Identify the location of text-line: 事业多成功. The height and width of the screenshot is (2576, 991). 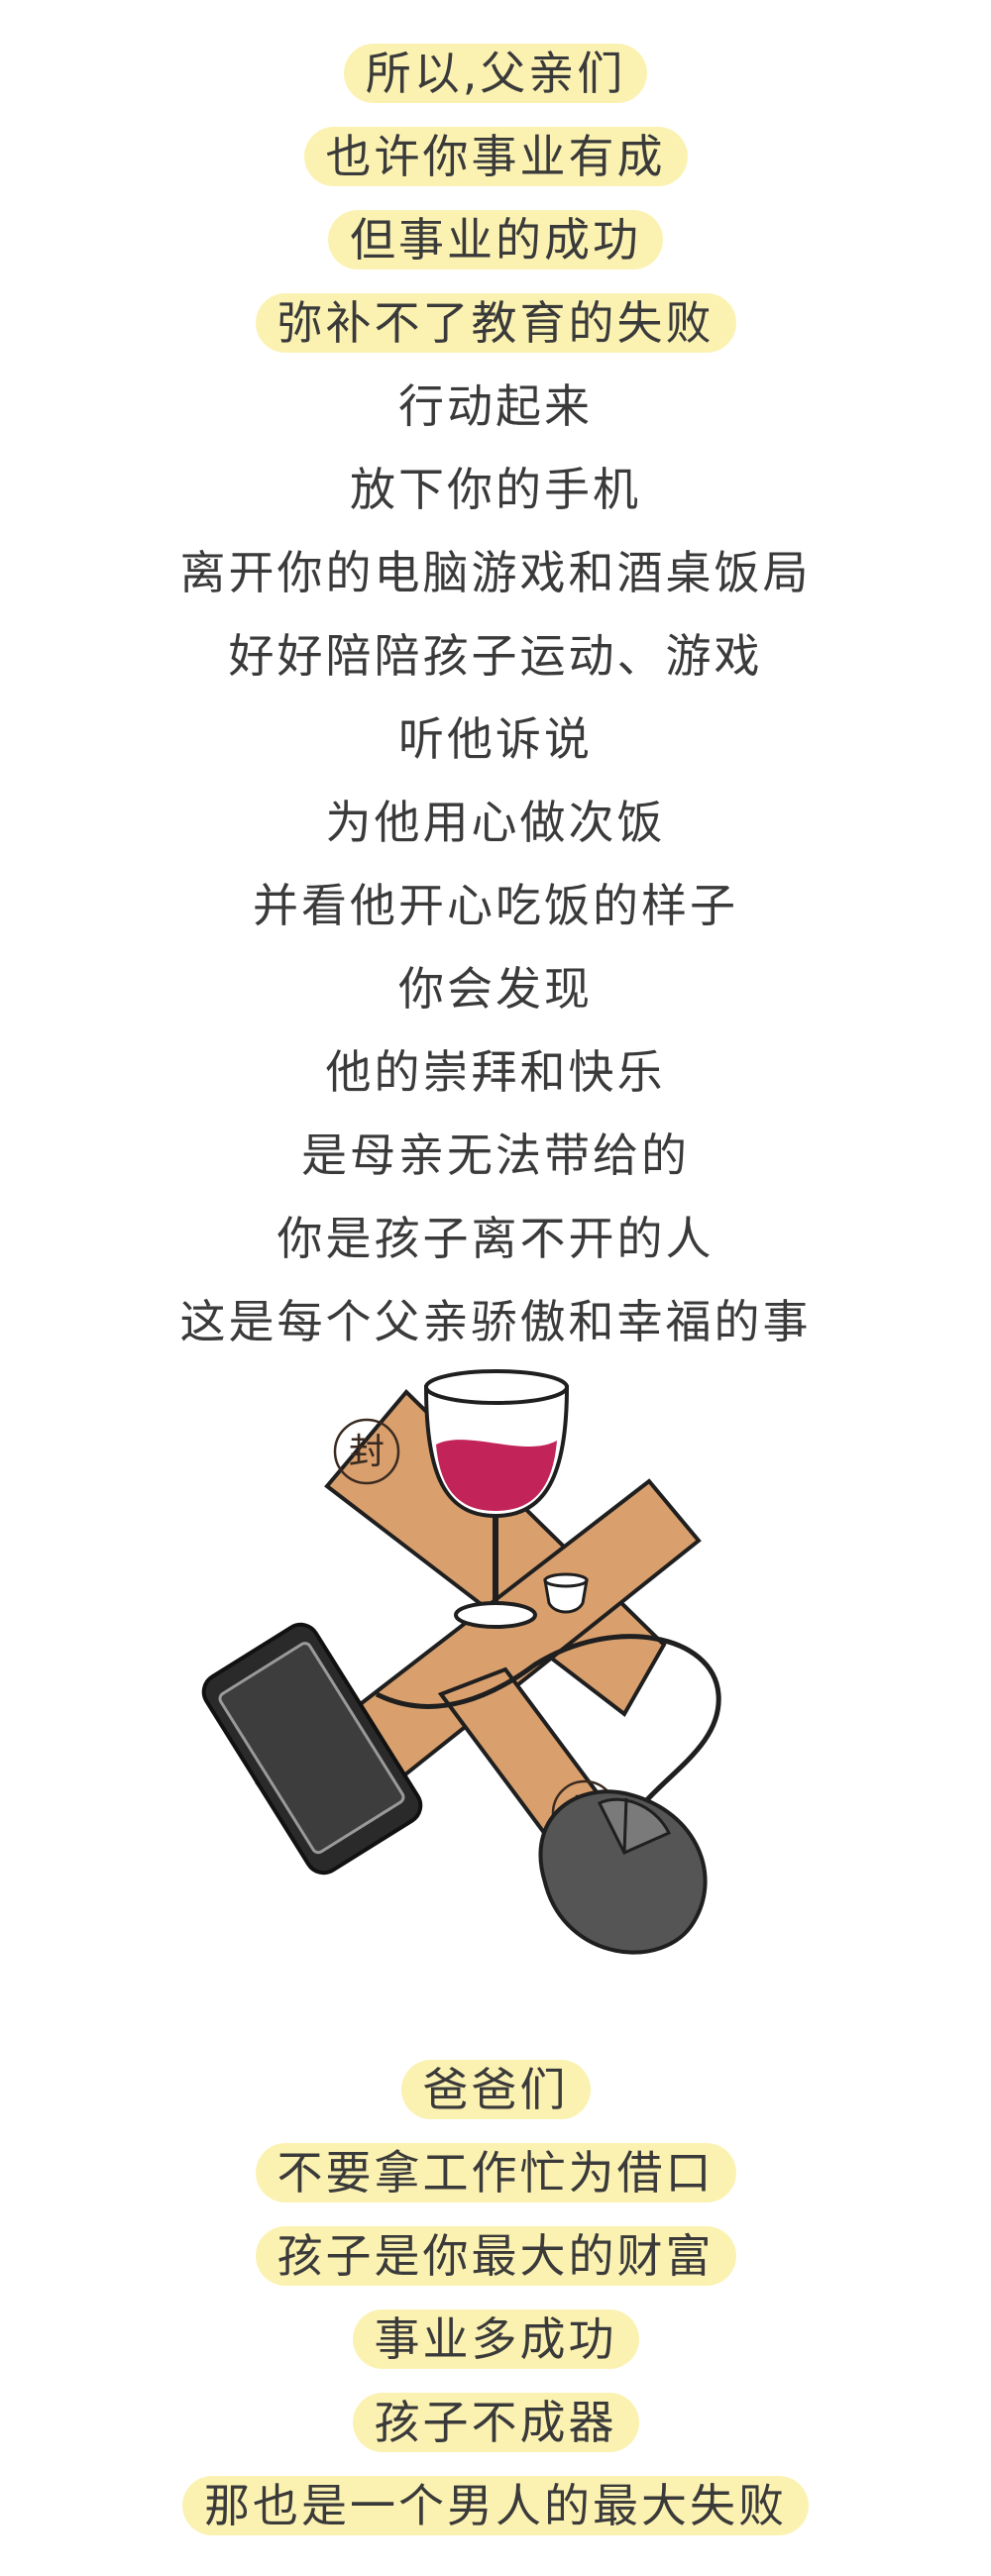
(495, 2339).